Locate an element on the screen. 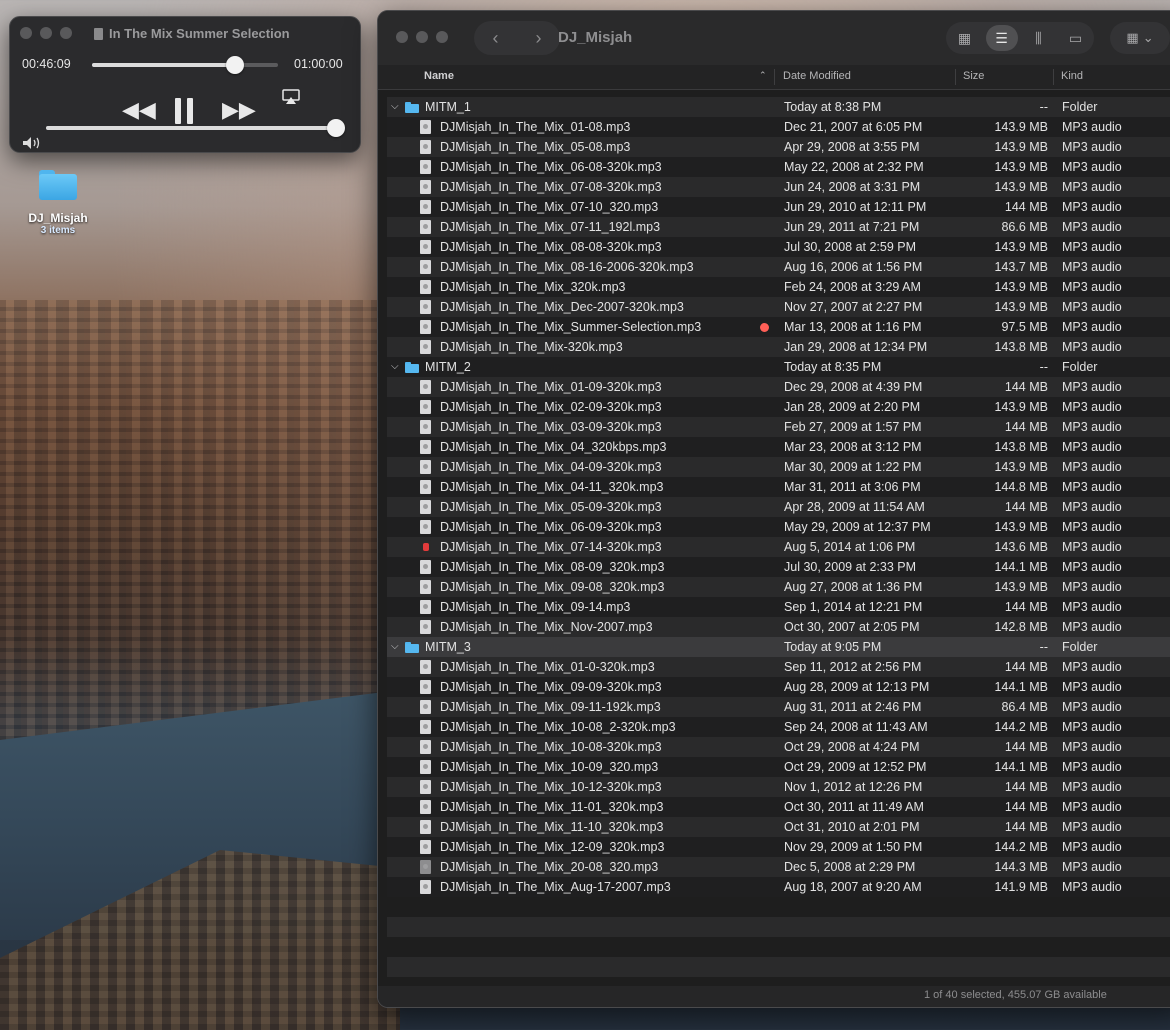 Image resolution: width=1170 pixels, height=1030 pixels. column-name: Name is located at coordinates (439, 76).